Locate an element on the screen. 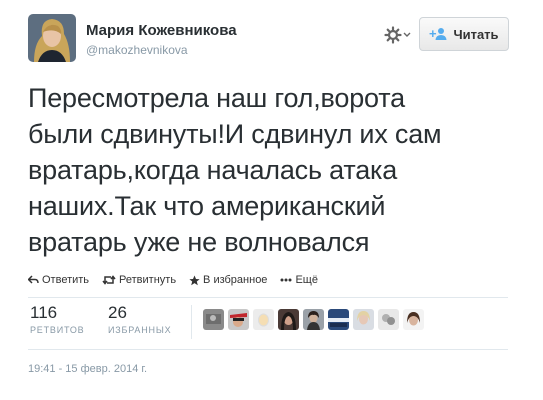  favorite-count-value: 26 is located at coordinates (117, 312).